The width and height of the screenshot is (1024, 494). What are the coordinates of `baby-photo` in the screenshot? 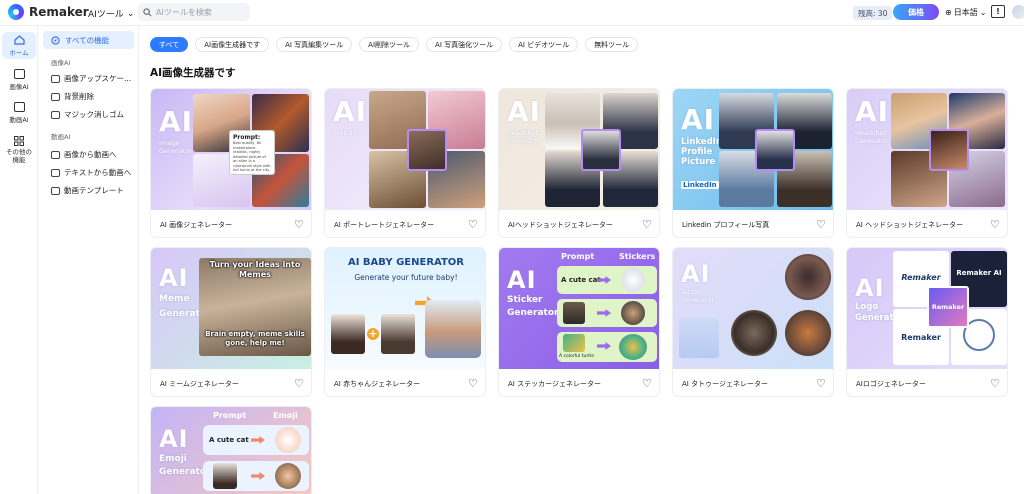 It's located at (453, 329).